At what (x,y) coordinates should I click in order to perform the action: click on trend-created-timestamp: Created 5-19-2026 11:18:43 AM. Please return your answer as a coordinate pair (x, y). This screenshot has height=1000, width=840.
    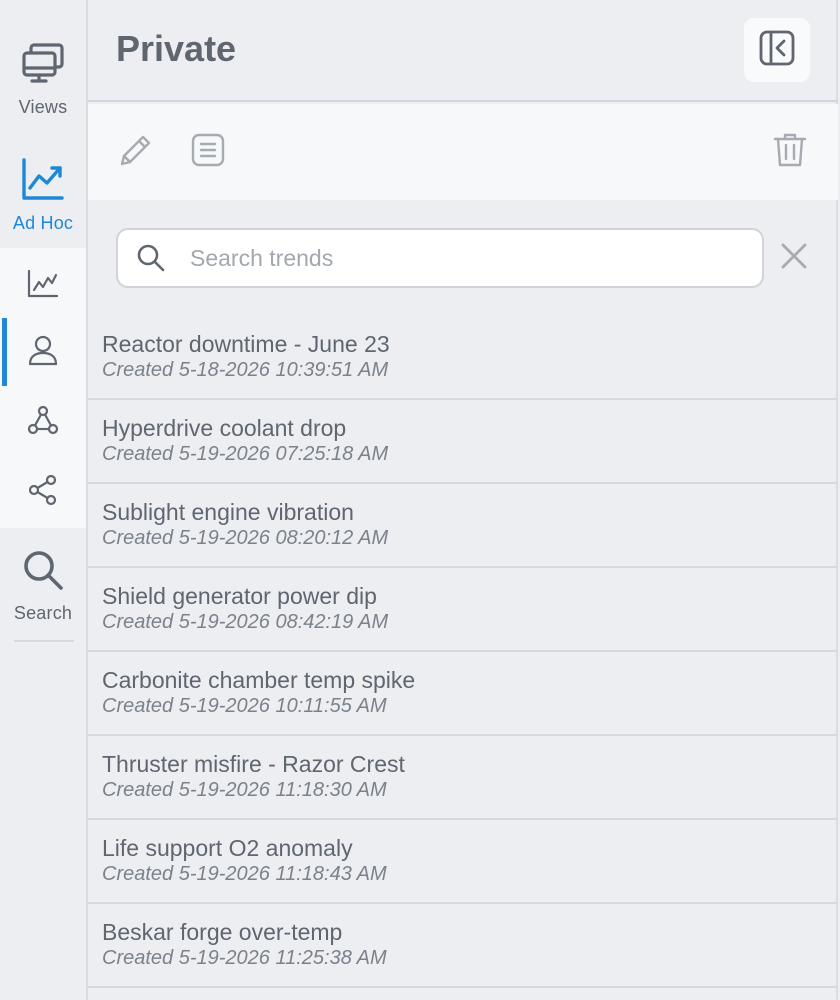
    Looking at the image, I should click on (244, 874).